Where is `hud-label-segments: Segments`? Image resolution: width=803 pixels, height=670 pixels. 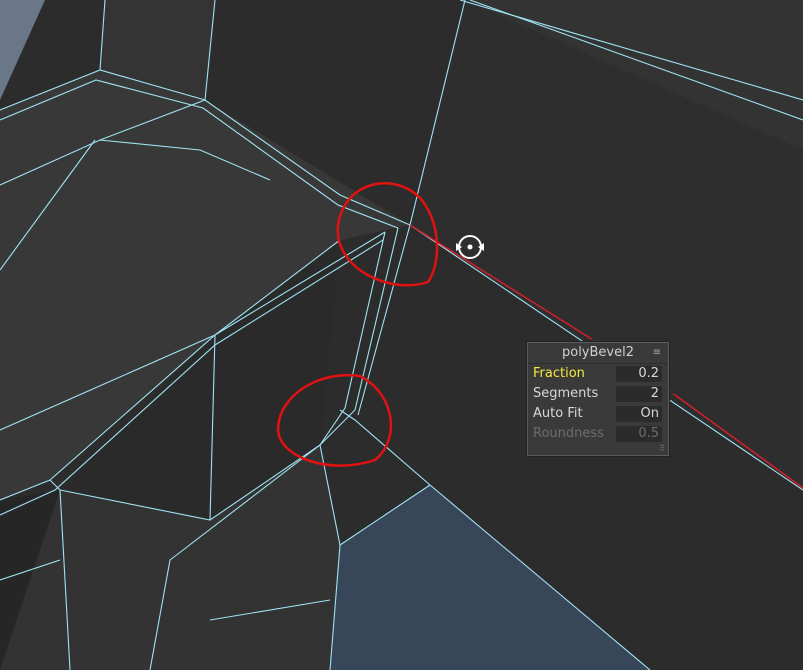 hud-label-segments: Segments is located at coordinates (566, 393).